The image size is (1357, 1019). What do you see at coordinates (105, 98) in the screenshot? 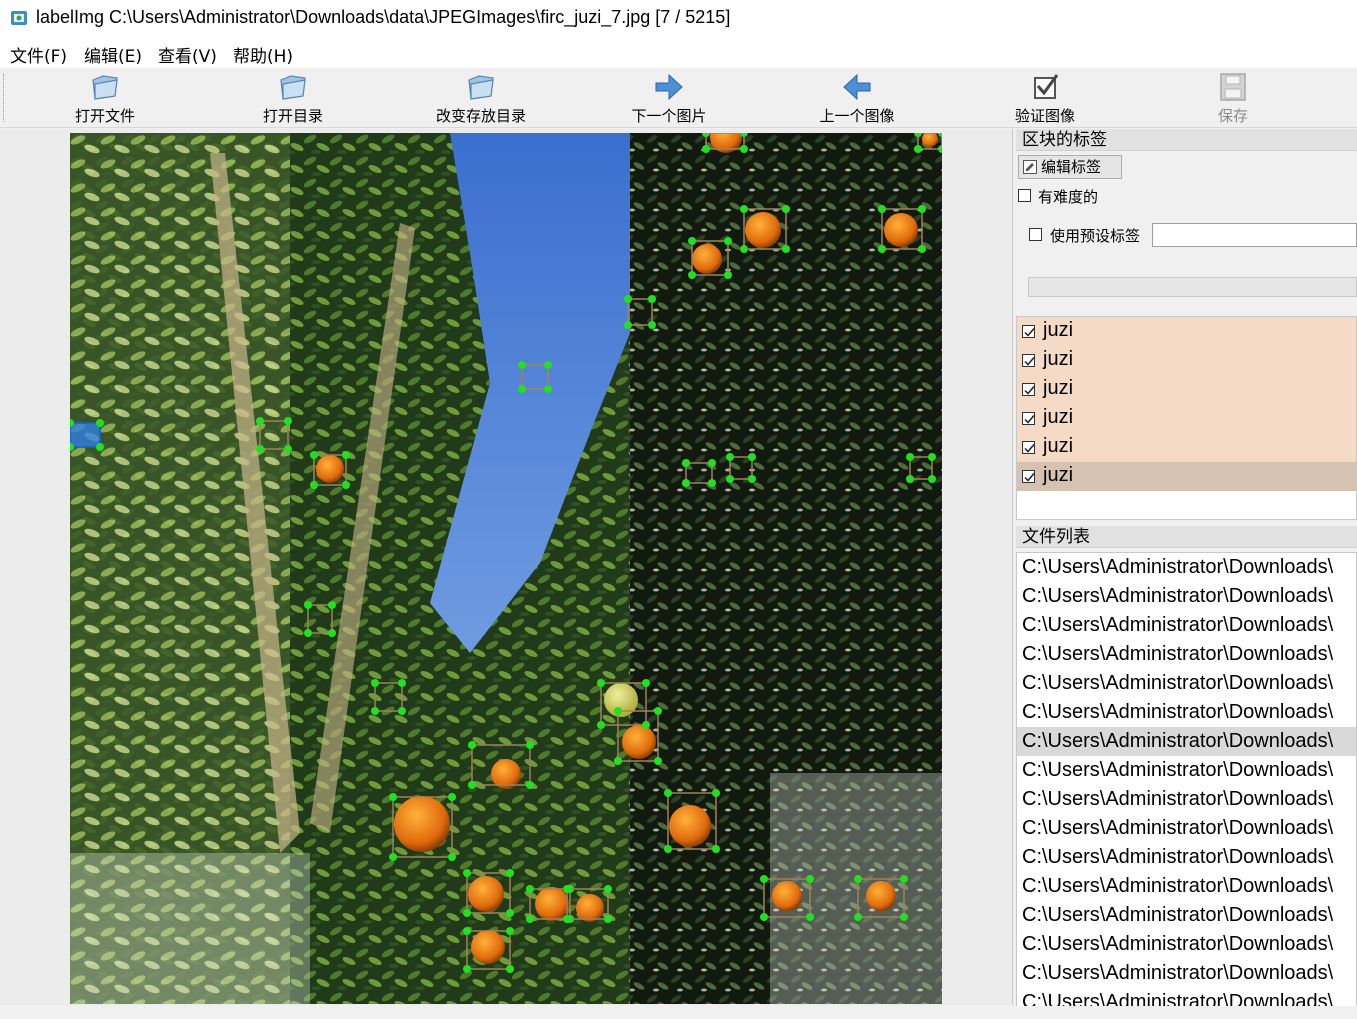
I see `open-file-button: 打开文件` at bounding box center [105, 98].